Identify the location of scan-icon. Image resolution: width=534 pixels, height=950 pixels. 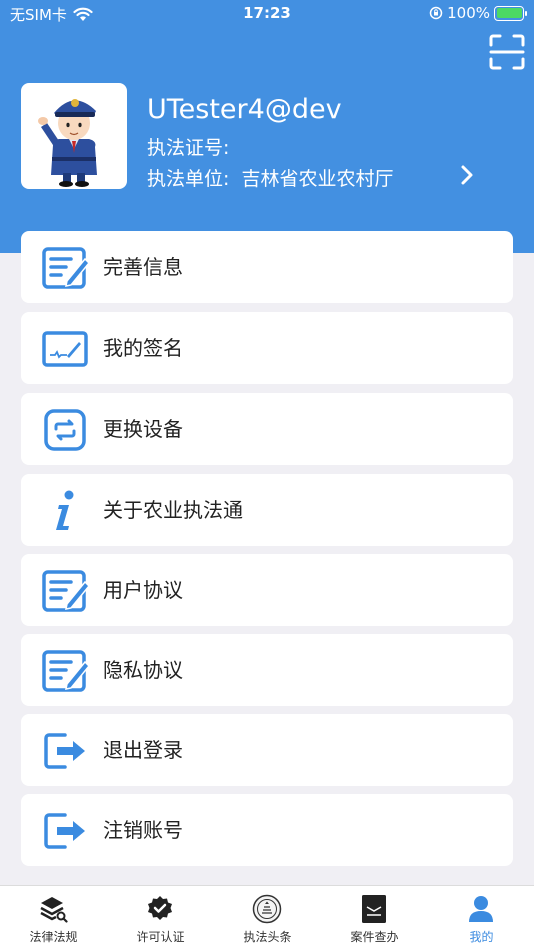
(507, 52).